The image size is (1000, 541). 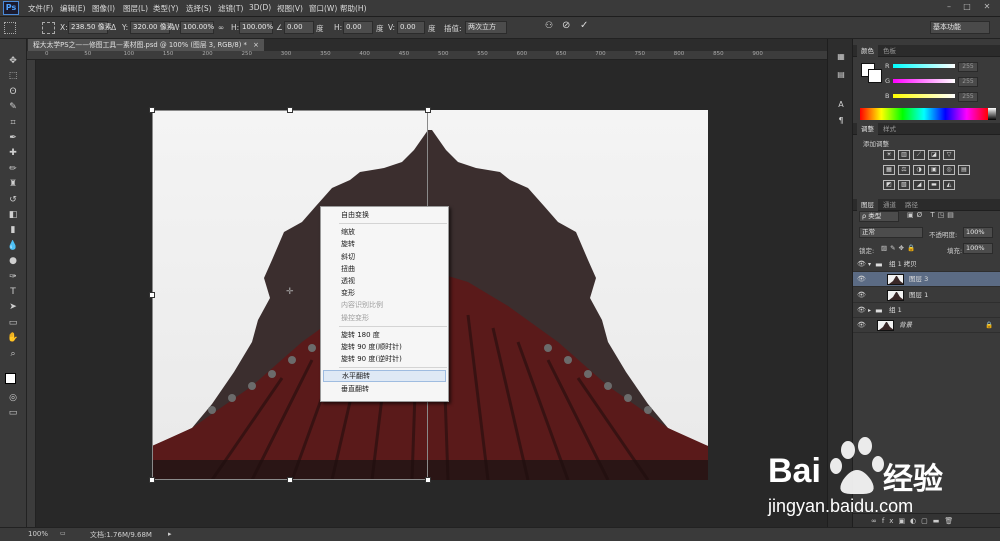 I want to click on y-position-field: 320.00 像素, so click(x=152, y=27).